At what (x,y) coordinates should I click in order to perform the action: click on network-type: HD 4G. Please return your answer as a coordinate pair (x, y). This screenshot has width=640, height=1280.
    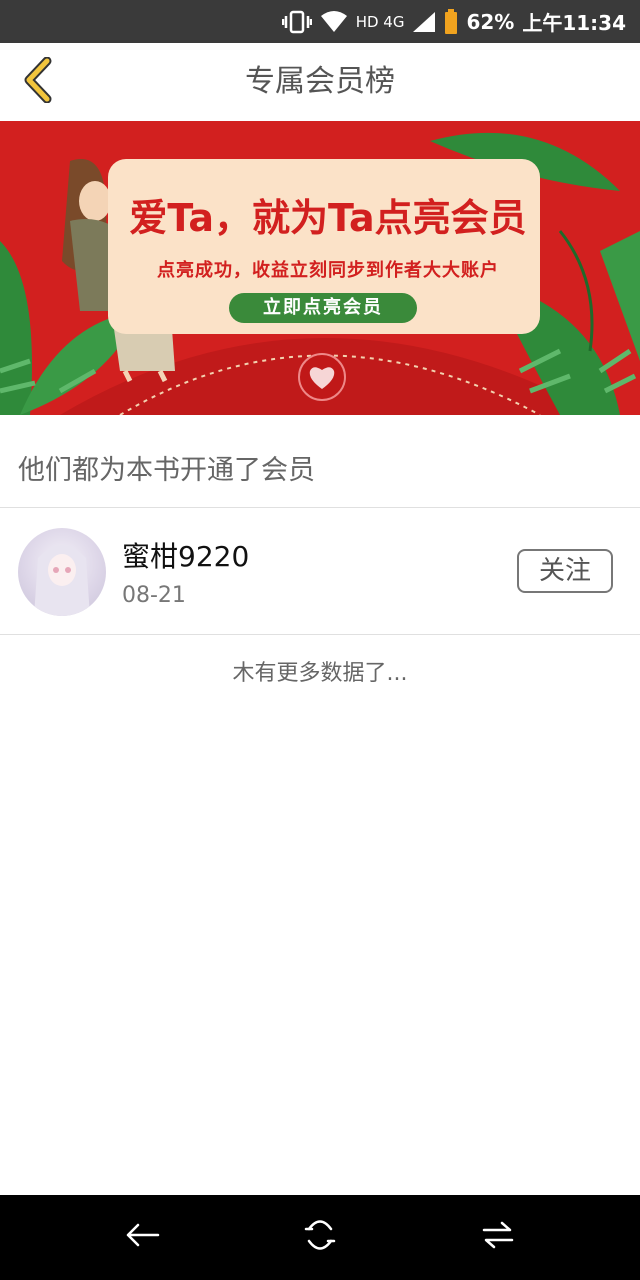
    Looking at the image, I should click on (380, 21).